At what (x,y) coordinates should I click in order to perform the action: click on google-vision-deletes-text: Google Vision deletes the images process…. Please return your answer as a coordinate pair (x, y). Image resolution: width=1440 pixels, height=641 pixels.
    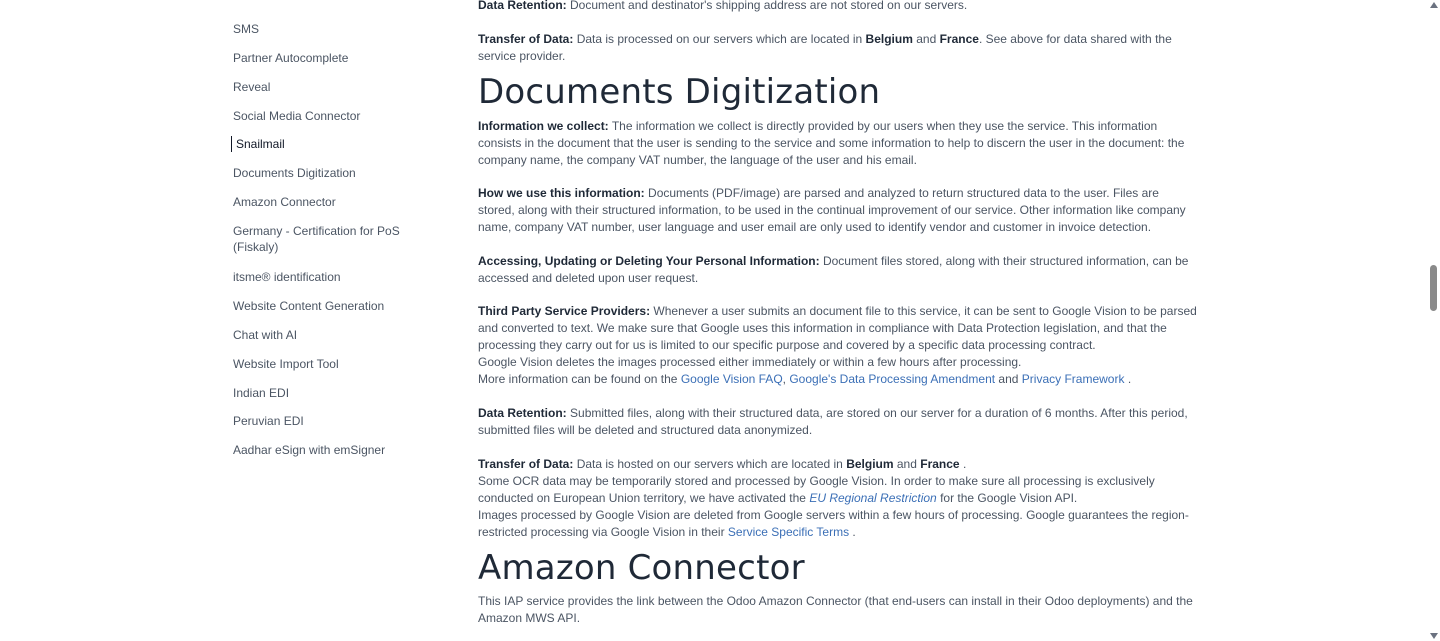
    Looking at the image, I should click on (750, 362).